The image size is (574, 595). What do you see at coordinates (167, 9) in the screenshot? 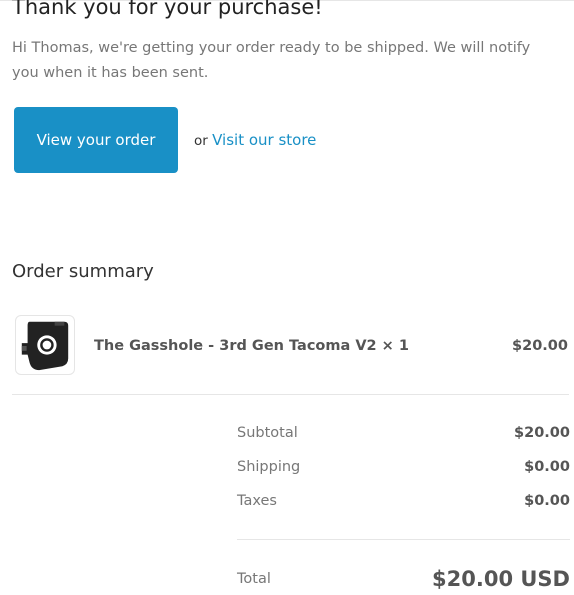
I see `page-title: Thank you for your purchase!` at bounding box center [167, 9].